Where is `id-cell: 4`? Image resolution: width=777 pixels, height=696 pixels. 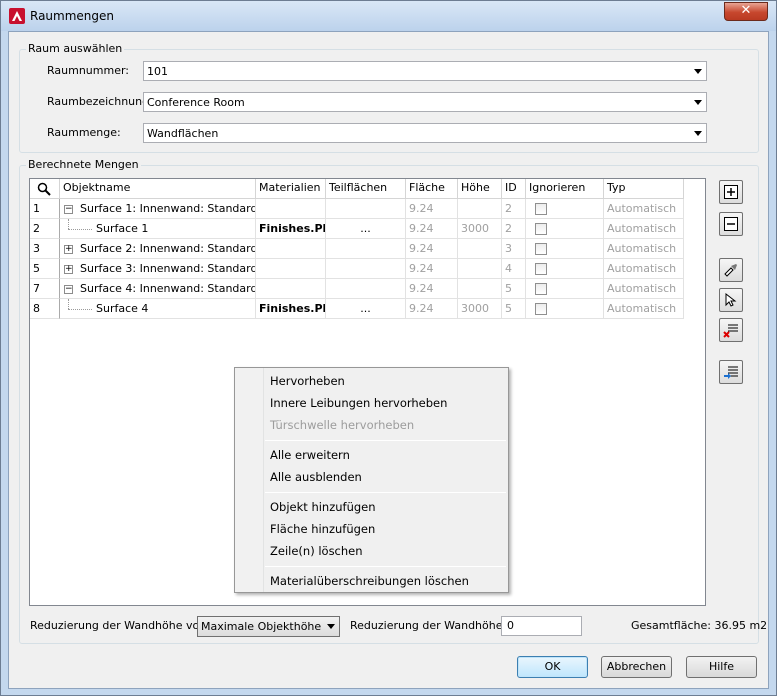 id-cell: 4 is located at coordinates (514, 269).